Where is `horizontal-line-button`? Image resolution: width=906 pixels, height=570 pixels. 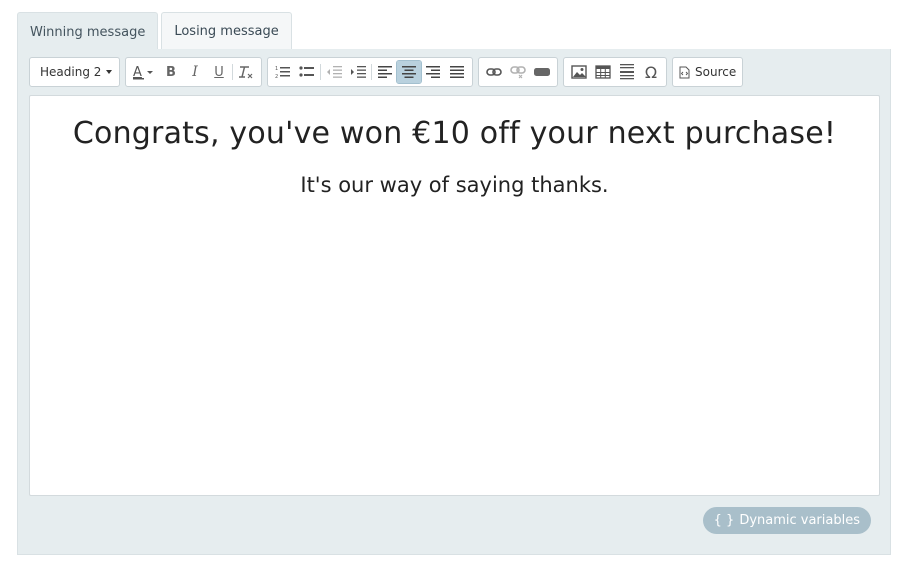 horizontal-line-button is located at coordinates (627, 72).